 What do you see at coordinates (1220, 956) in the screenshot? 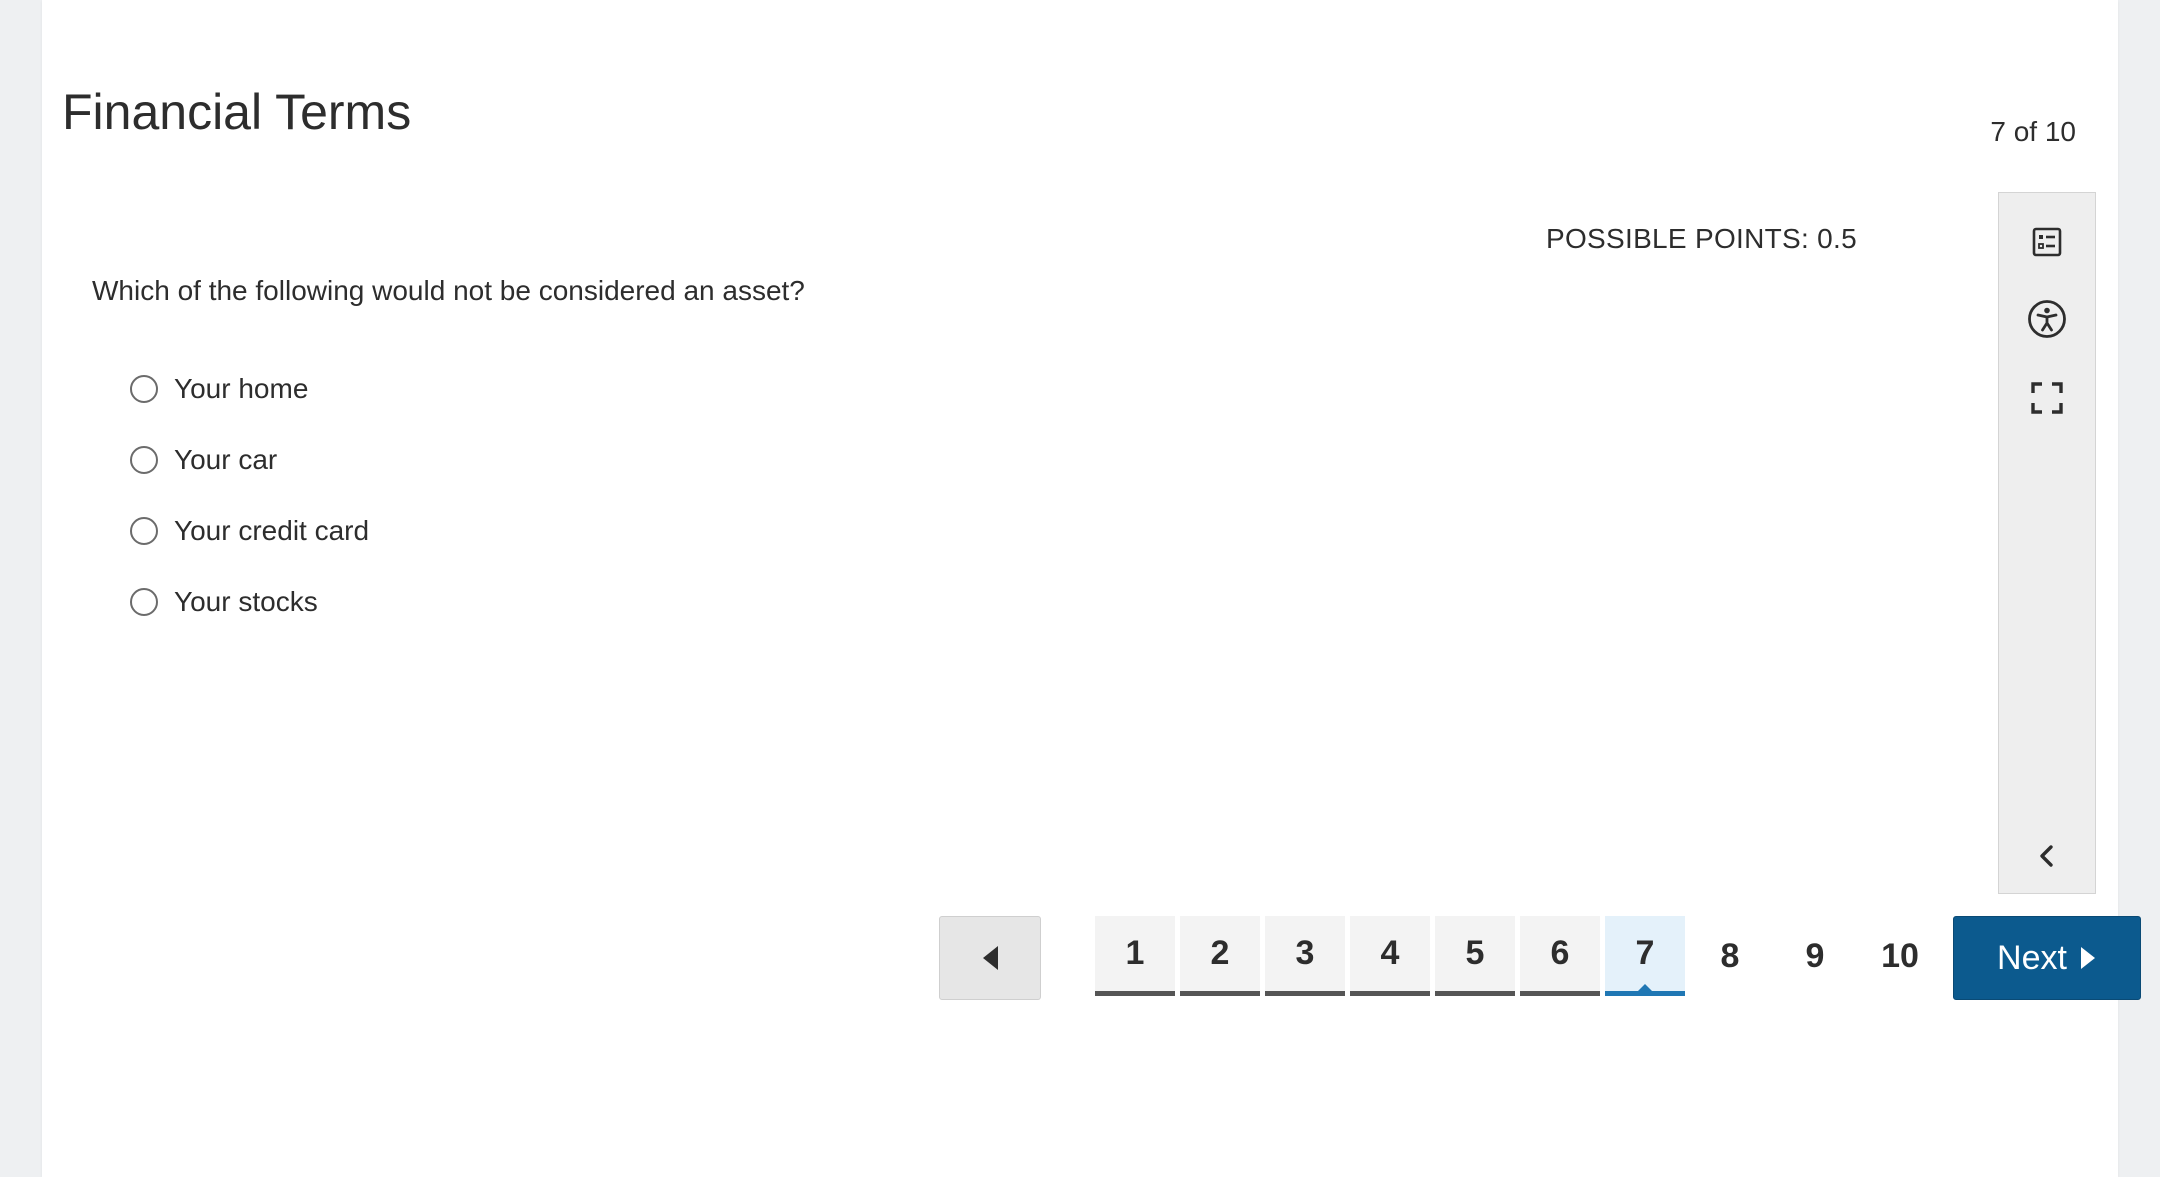
I see `page-button-2: 2` at bounding box center [1220, 956].